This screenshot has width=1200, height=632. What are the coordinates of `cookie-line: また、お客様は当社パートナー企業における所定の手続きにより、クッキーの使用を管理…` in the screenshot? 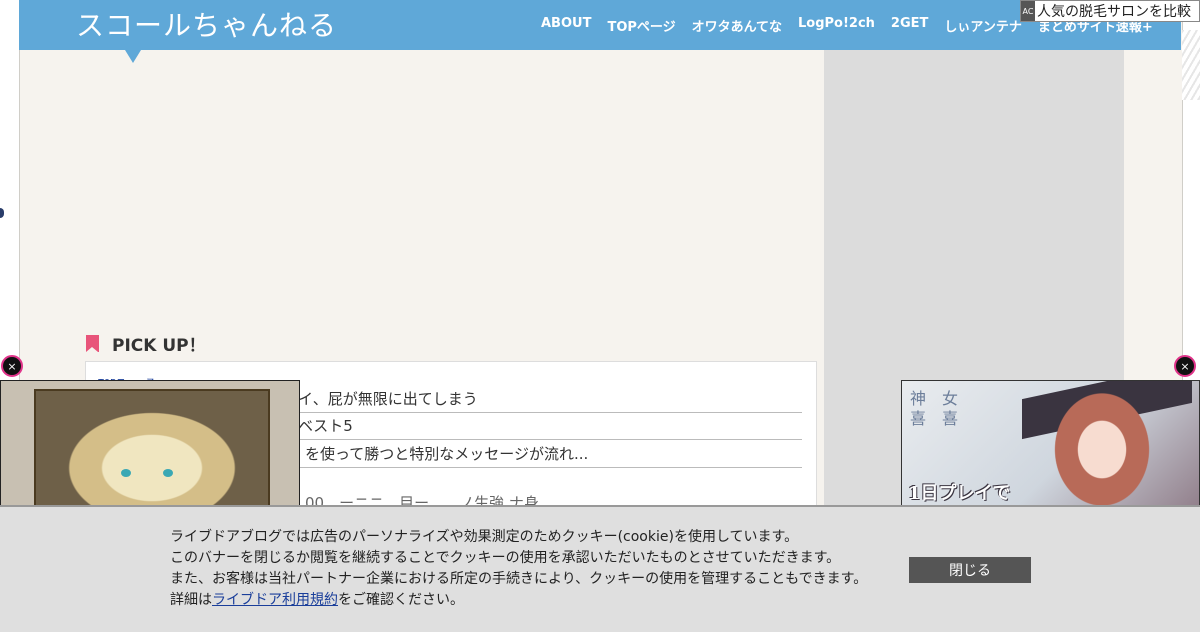 It's located at (519, 579).